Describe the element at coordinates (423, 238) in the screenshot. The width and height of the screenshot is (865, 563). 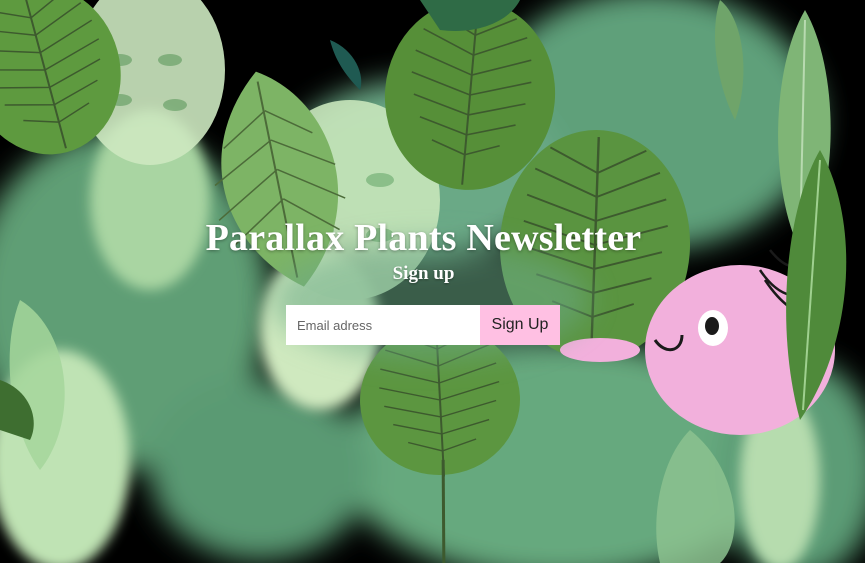
I see `page-title: Parallax Plants Newsletter` at that location.